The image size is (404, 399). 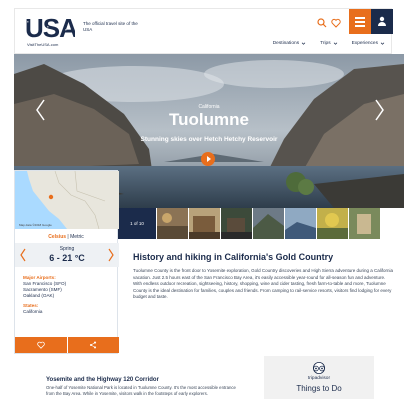 I want to click on main-nav: Destinations Trips Experiences, so click(x=329, y=43).